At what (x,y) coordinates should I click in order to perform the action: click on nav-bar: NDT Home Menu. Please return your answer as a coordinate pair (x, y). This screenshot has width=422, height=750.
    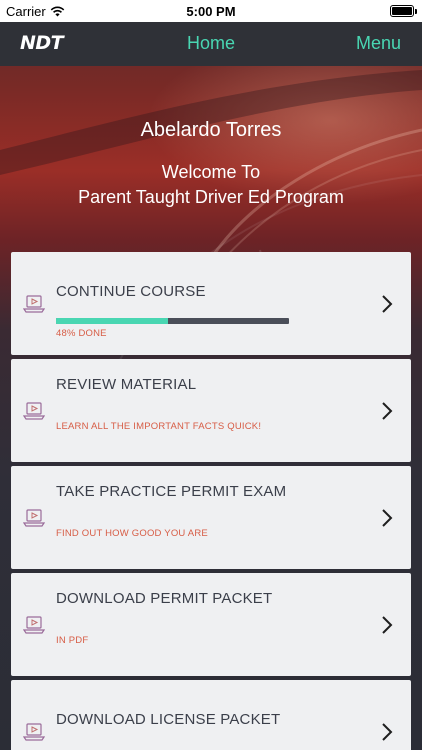
    Looking at the image, I should click on (211, 44).